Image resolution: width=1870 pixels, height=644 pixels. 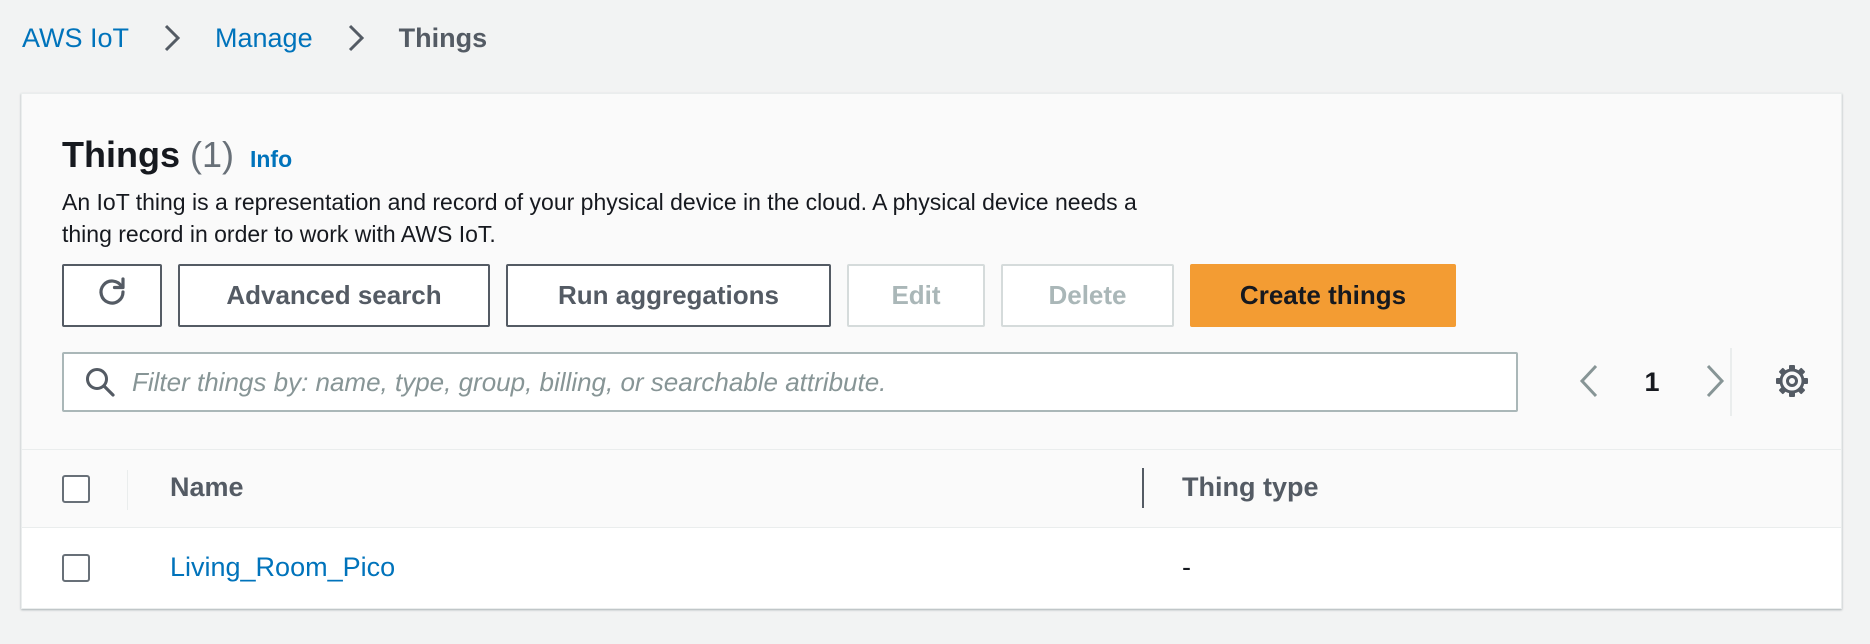 I want to click on preferences-button, so click(x=1792, y=382).